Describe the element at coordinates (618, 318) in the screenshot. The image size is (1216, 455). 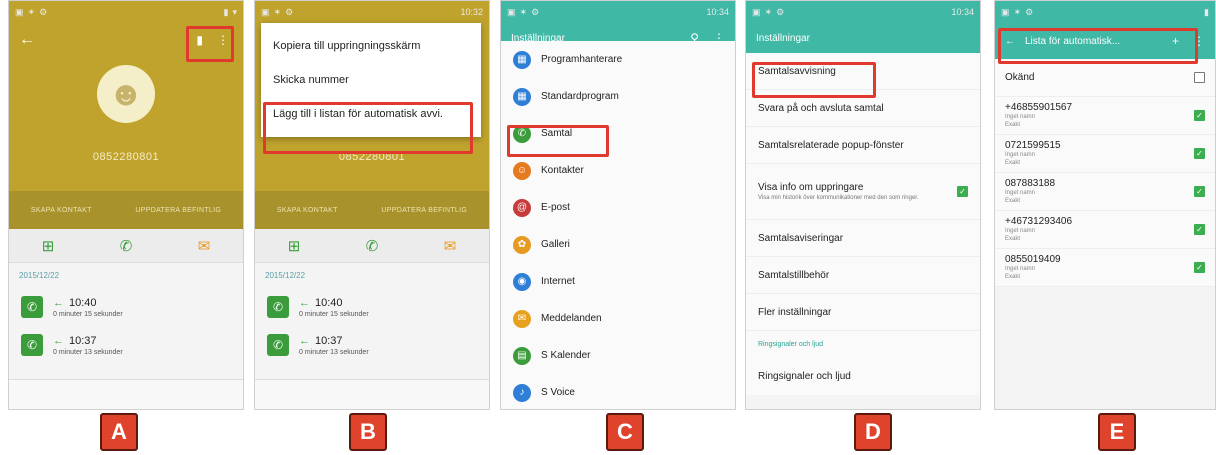
I see `settings-item: ✉ Meddelanden` at that location.